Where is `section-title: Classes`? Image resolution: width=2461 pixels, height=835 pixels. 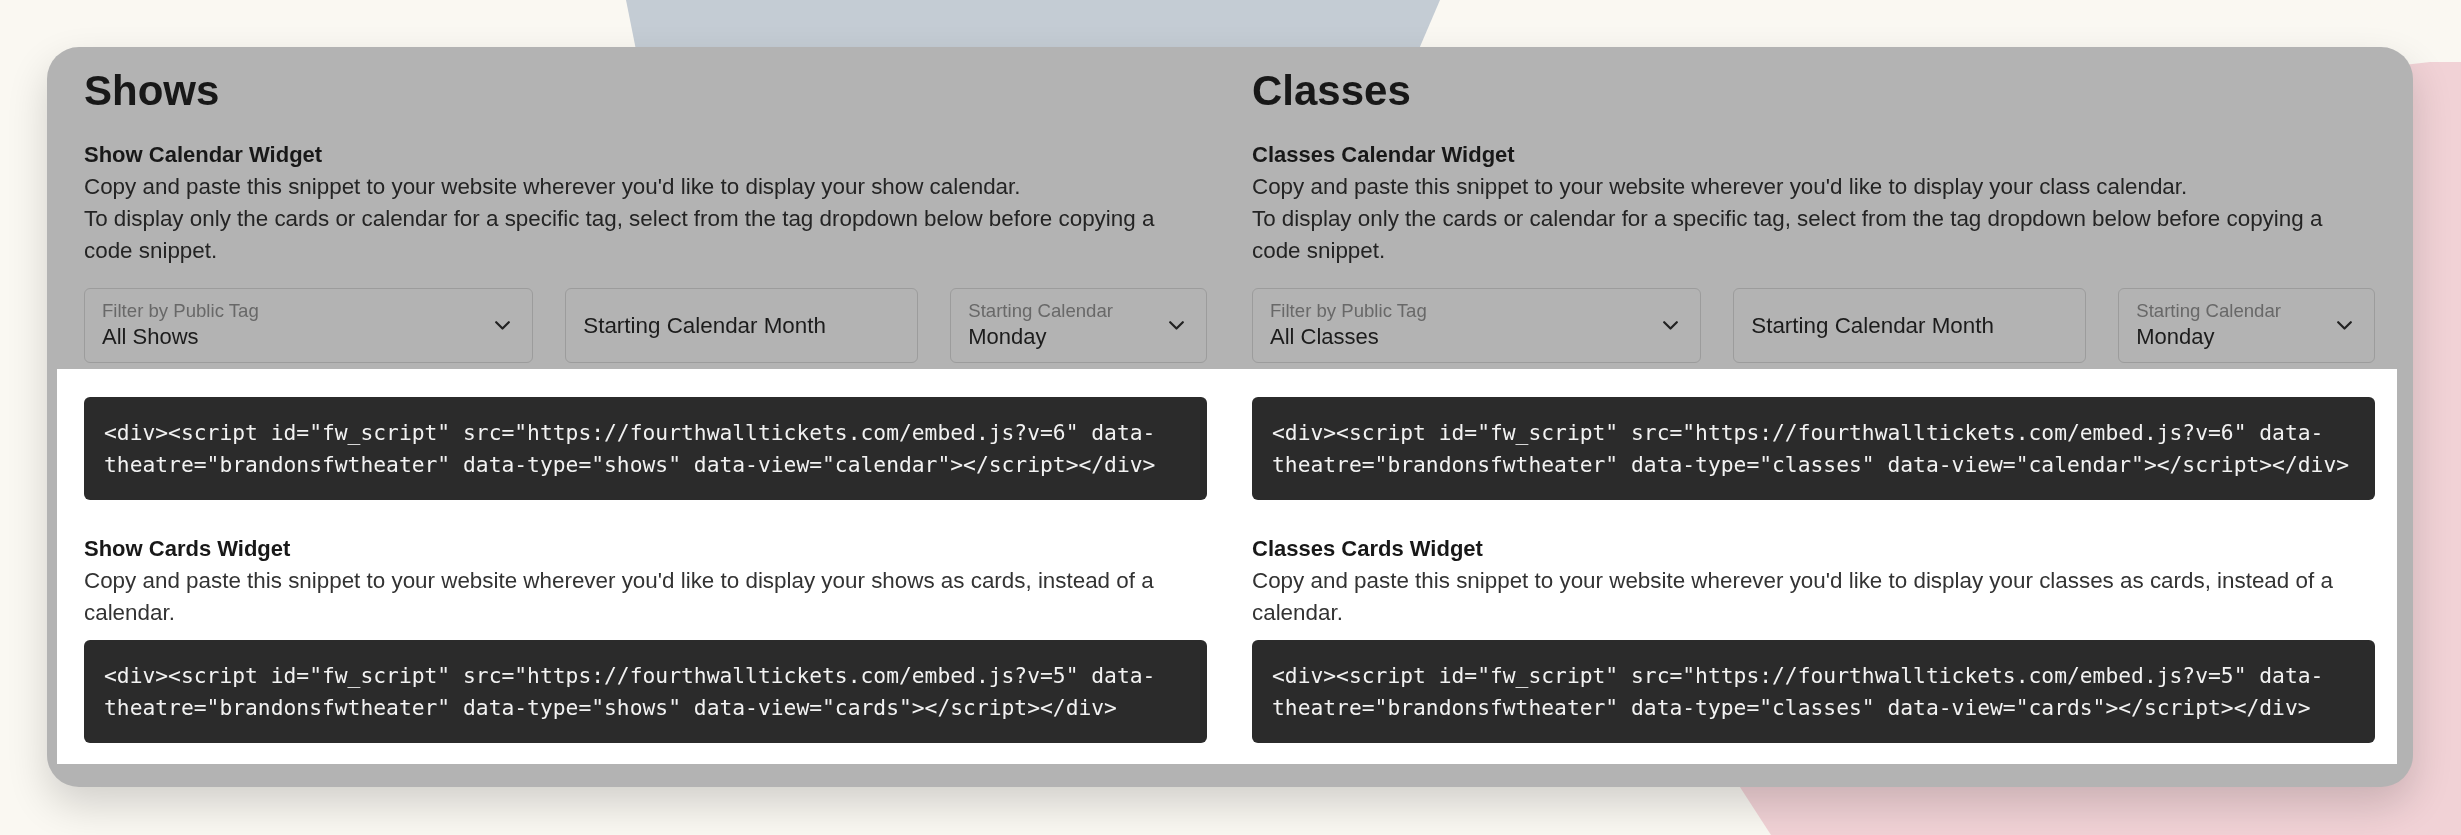 section-title: Classes is located at coordinates (1332, 91).